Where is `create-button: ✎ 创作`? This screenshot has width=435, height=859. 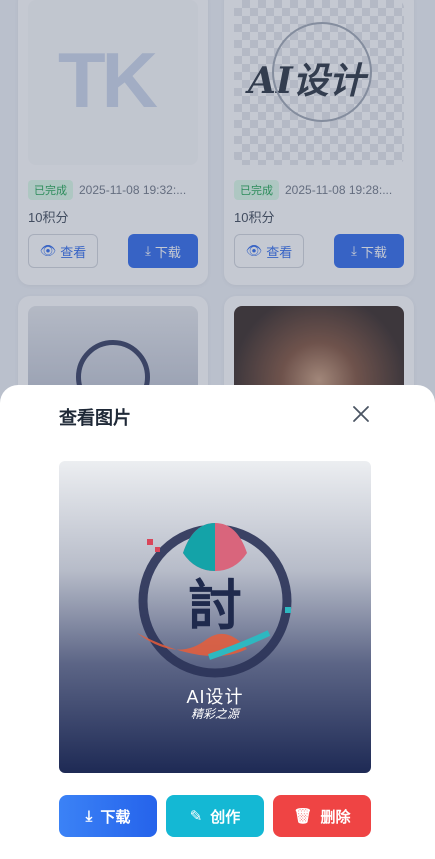
create-button: ✎ 创作 is located at coordinates (215, 816).